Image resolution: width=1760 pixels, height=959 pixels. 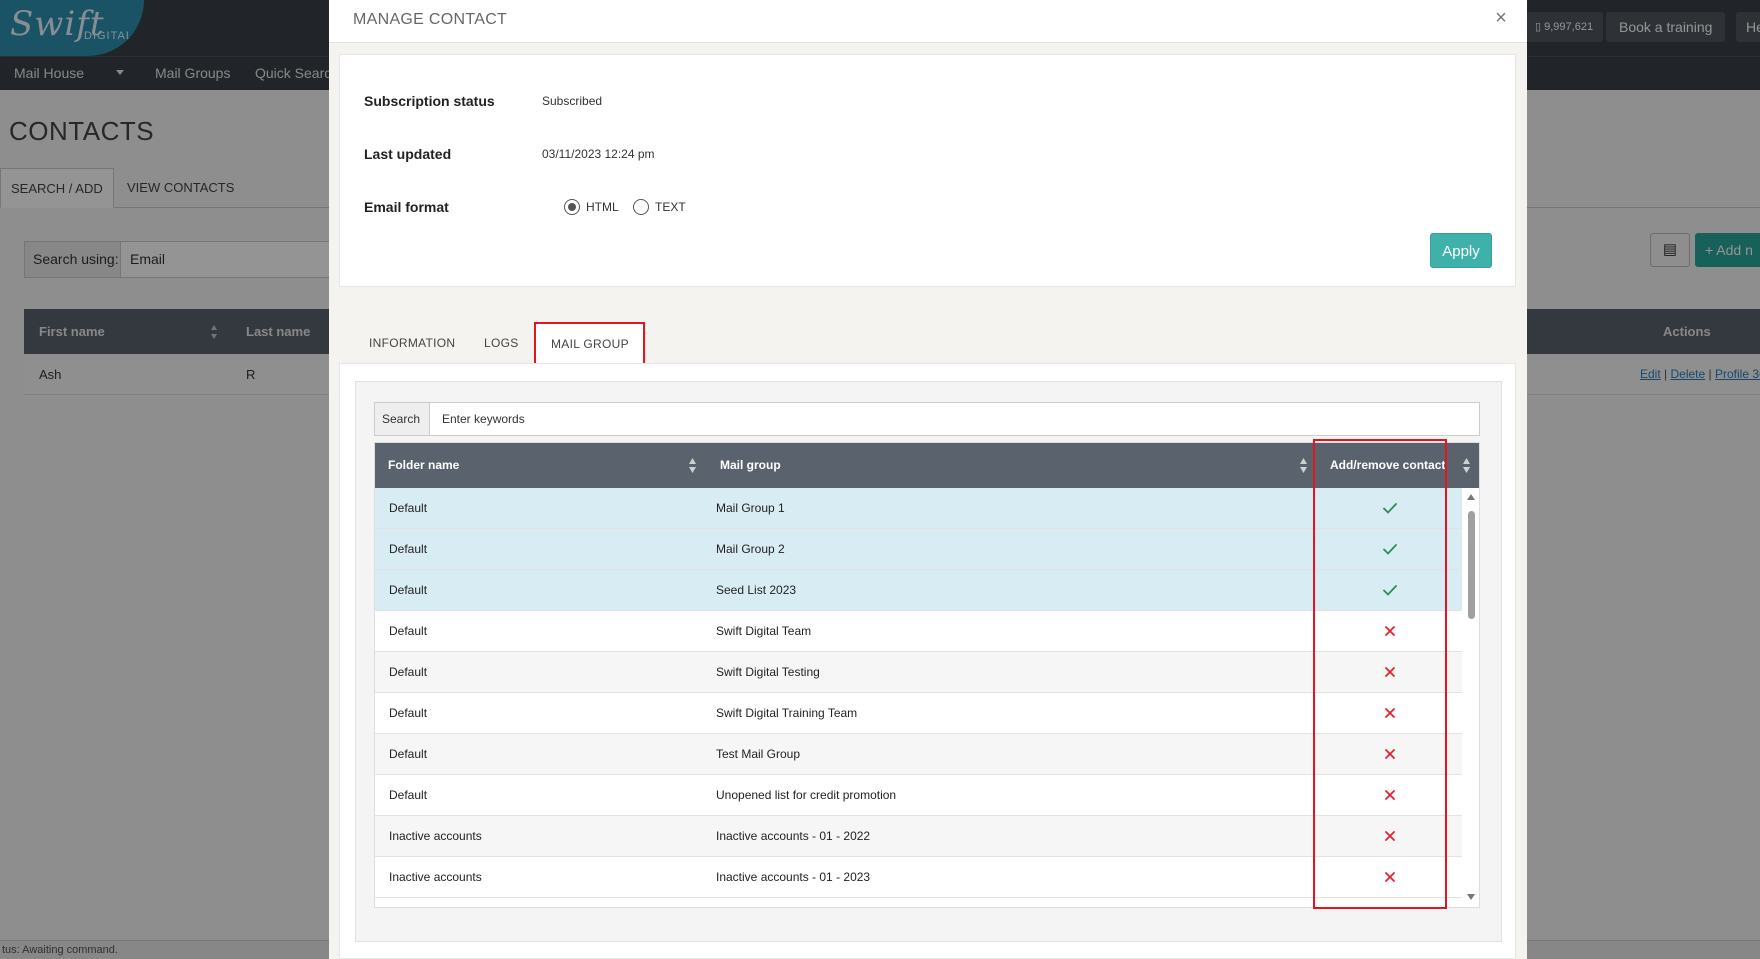 I want to click on tab-logs: LOGS, so click(x=501, y=343).